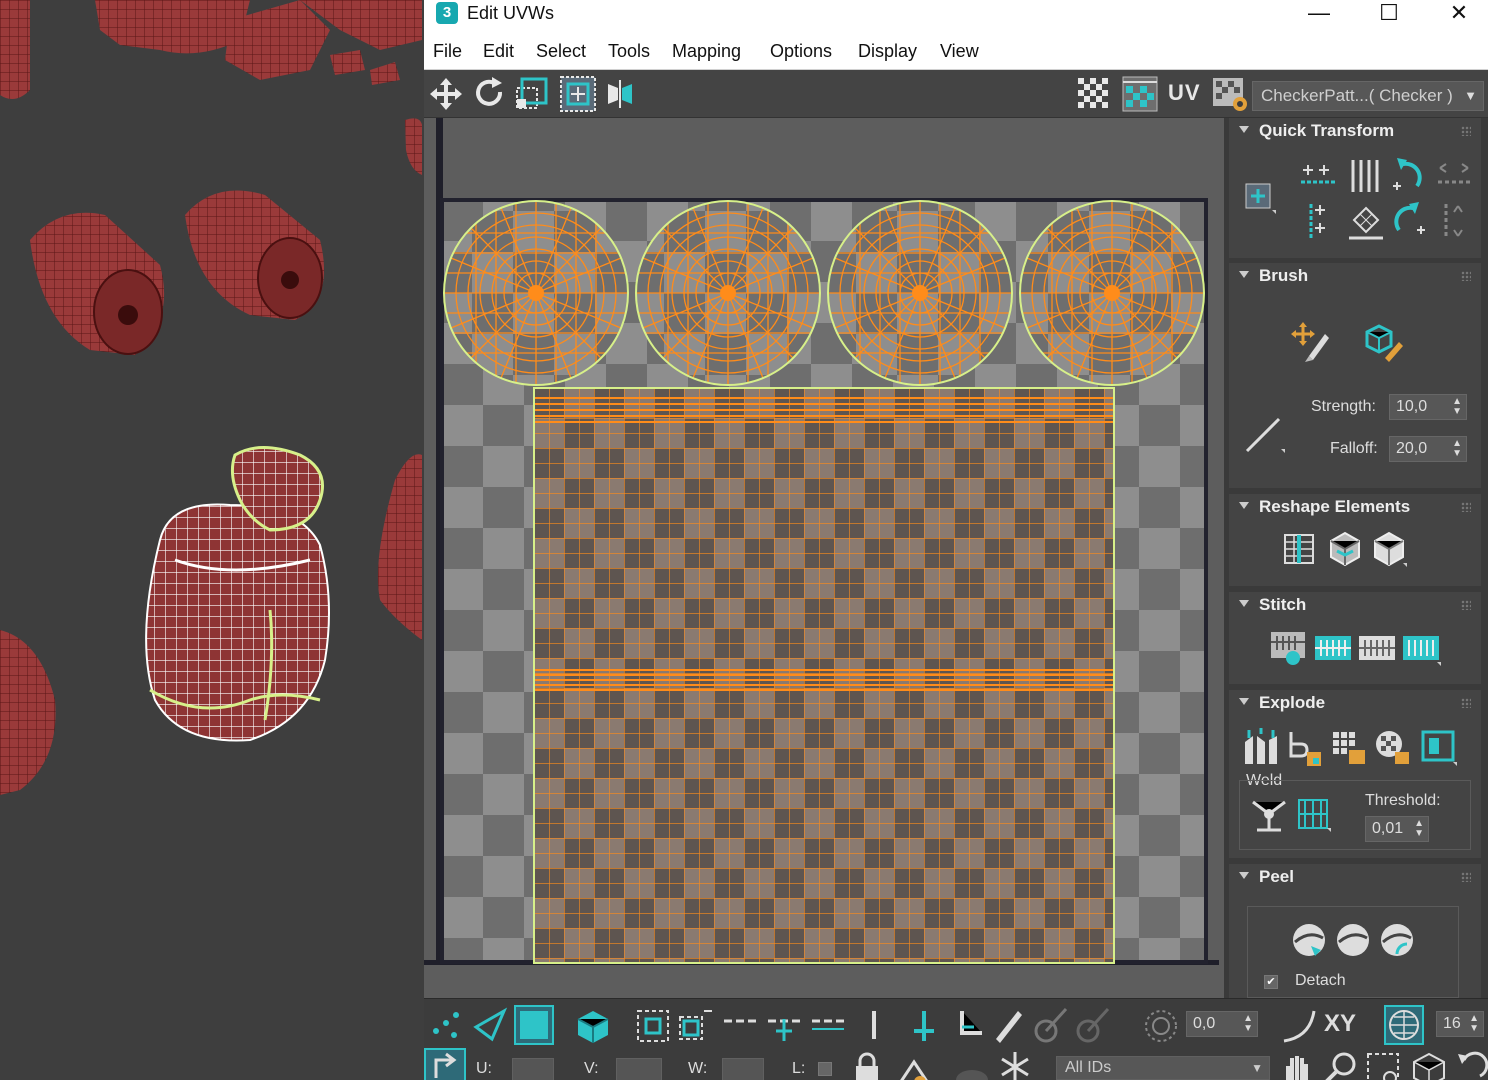  I want to click on zoom-icon, so click(1341, 1065).